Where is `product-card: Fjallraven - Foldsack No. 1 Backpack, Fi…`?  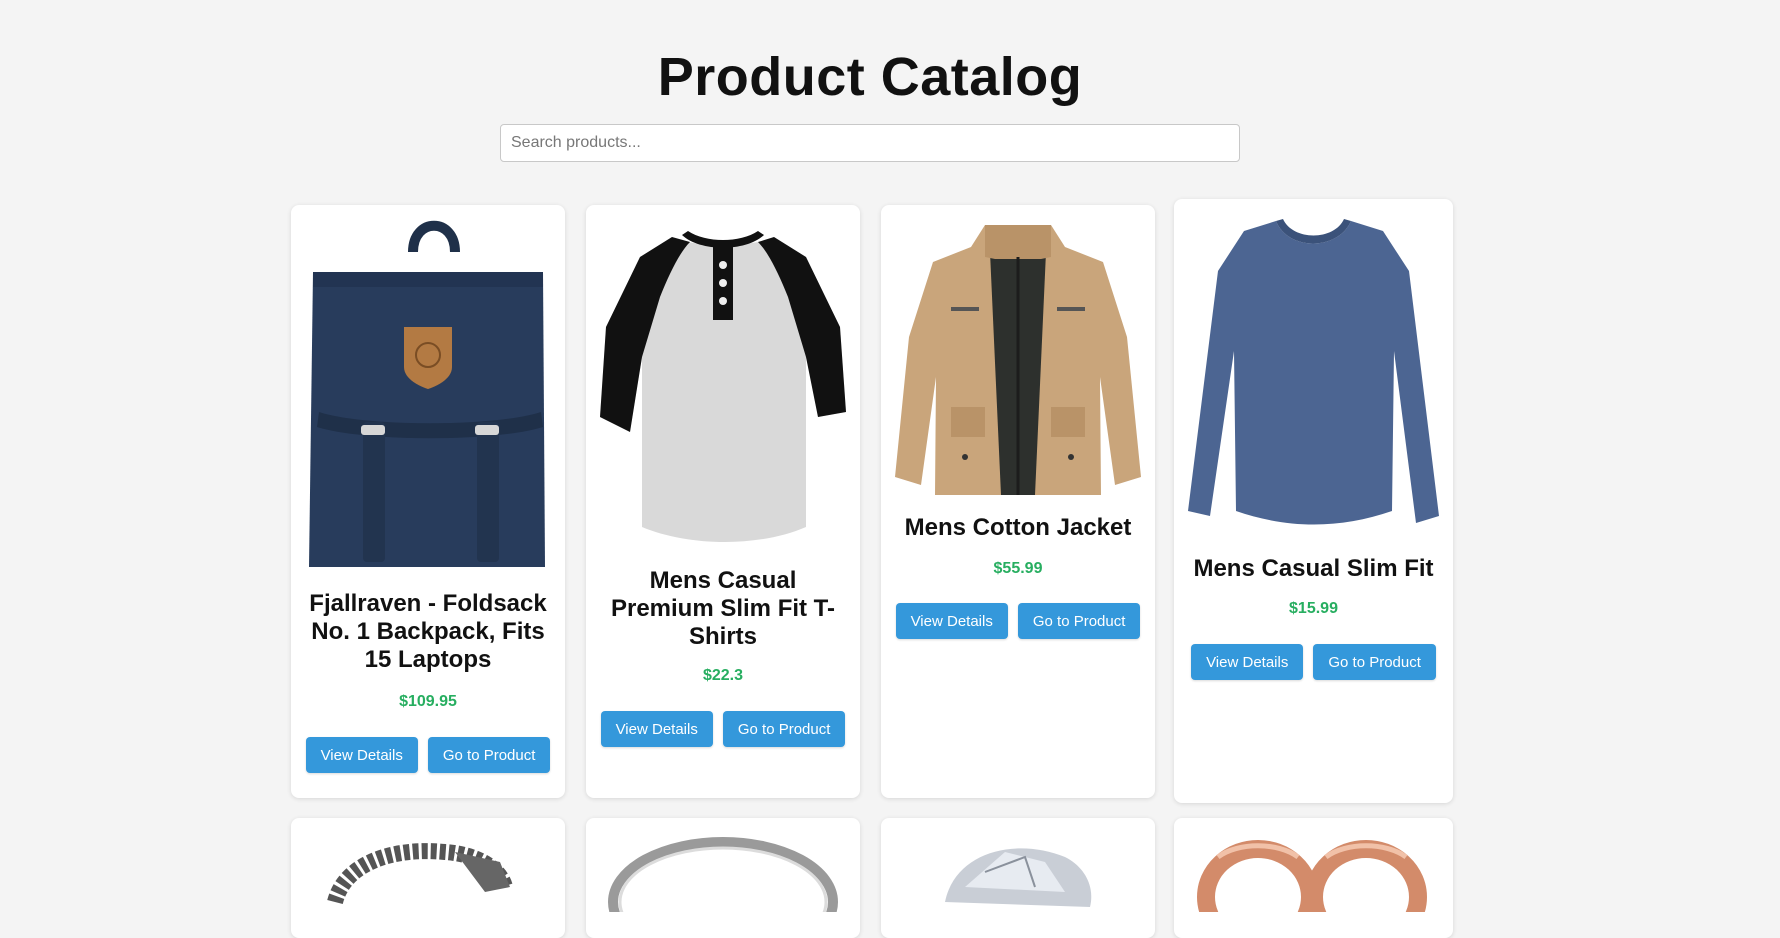 product-card: Fjallraven - Foldsack No. 1 Backpack, Fi… is located at coordinates (428, 501).